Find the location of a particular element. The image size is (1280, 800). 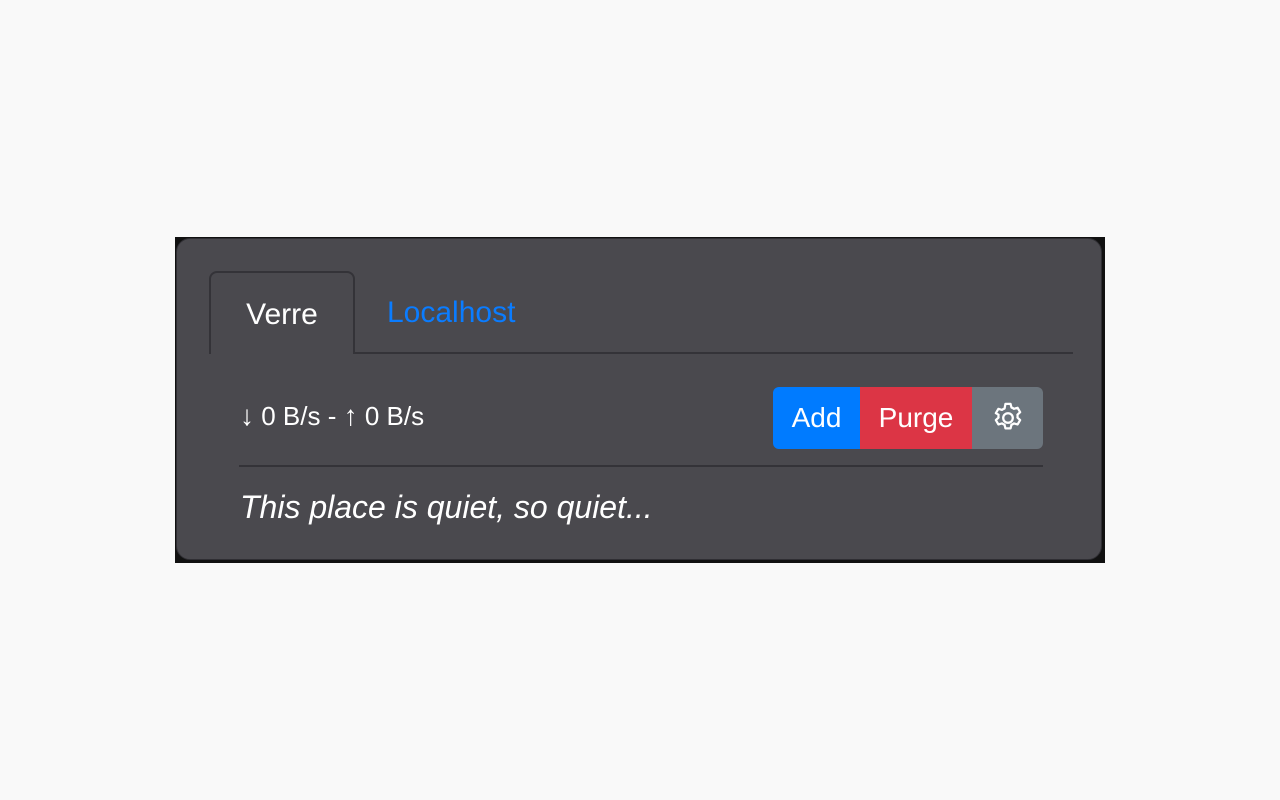

add-button: Add is located at coordinates (816, 418).